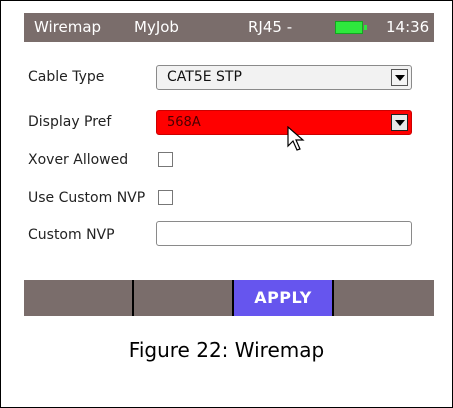  What do you see at coordinates (351, 27) in the screenshot?
I see `battery-icon` at bounding box center [351, 27].